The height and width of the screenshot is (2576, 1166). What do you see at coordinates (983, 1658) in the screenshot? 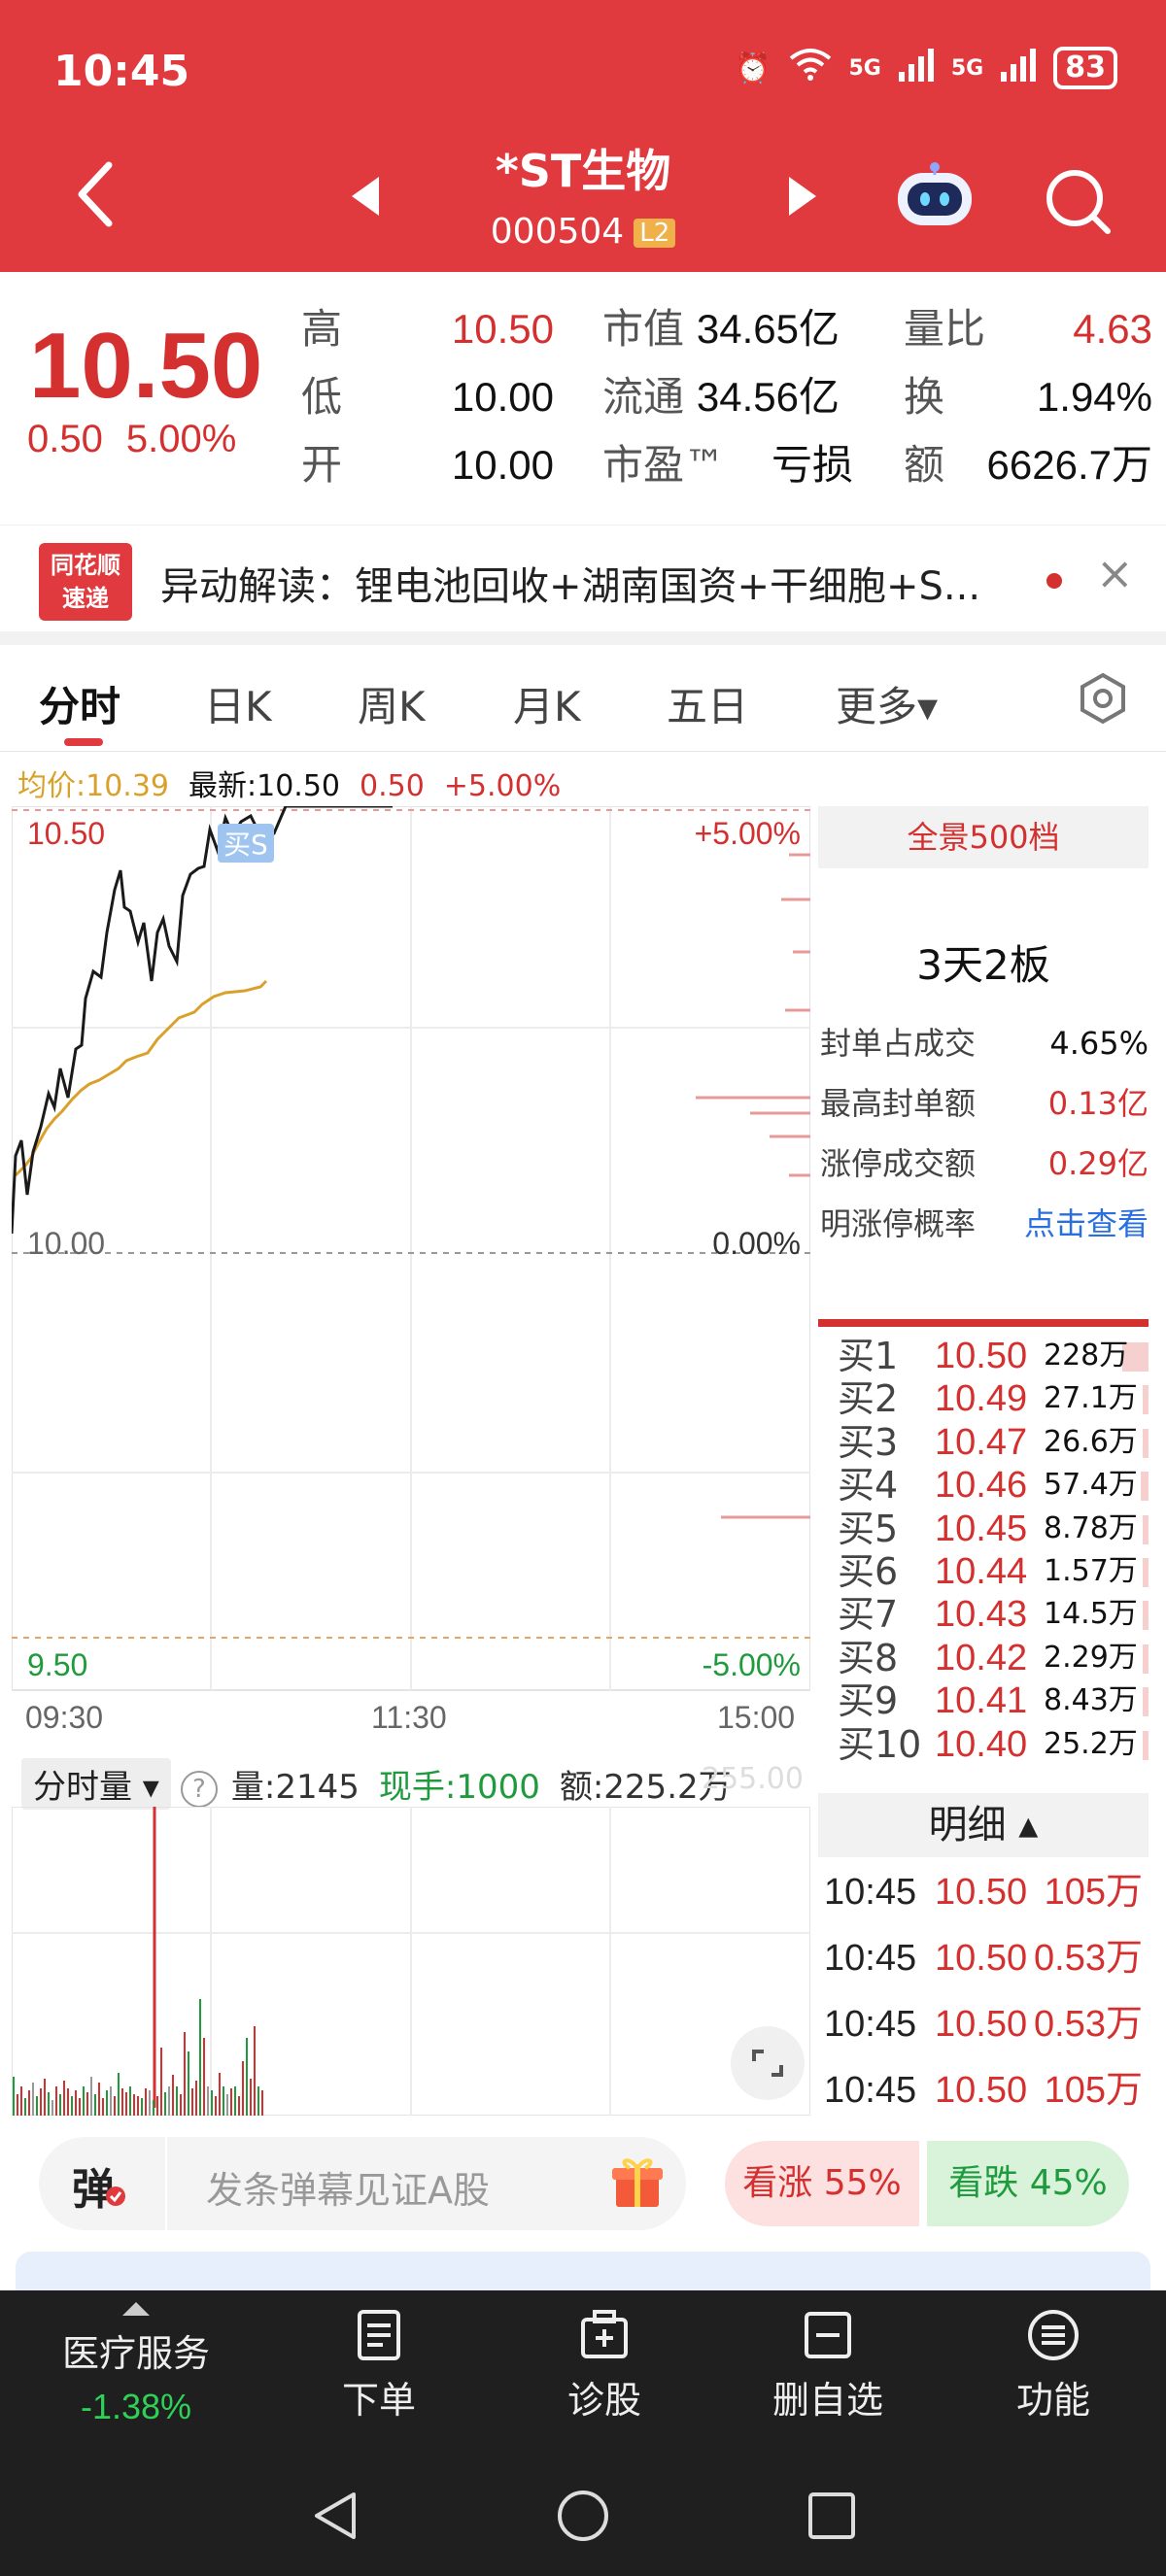
I see `order-book-row: 买8 10.42 2.29万` at bounding box center [983, 1658].